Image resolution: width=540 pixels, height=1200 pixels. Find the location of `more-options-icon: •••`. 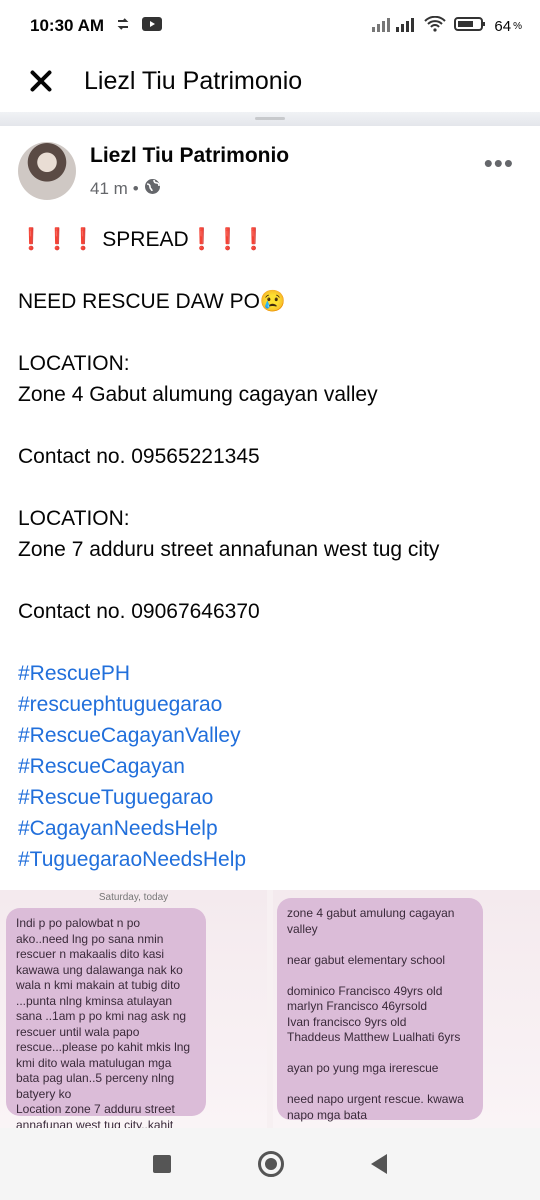

more-options-icon: ••• is located at coordinates (499, 163).